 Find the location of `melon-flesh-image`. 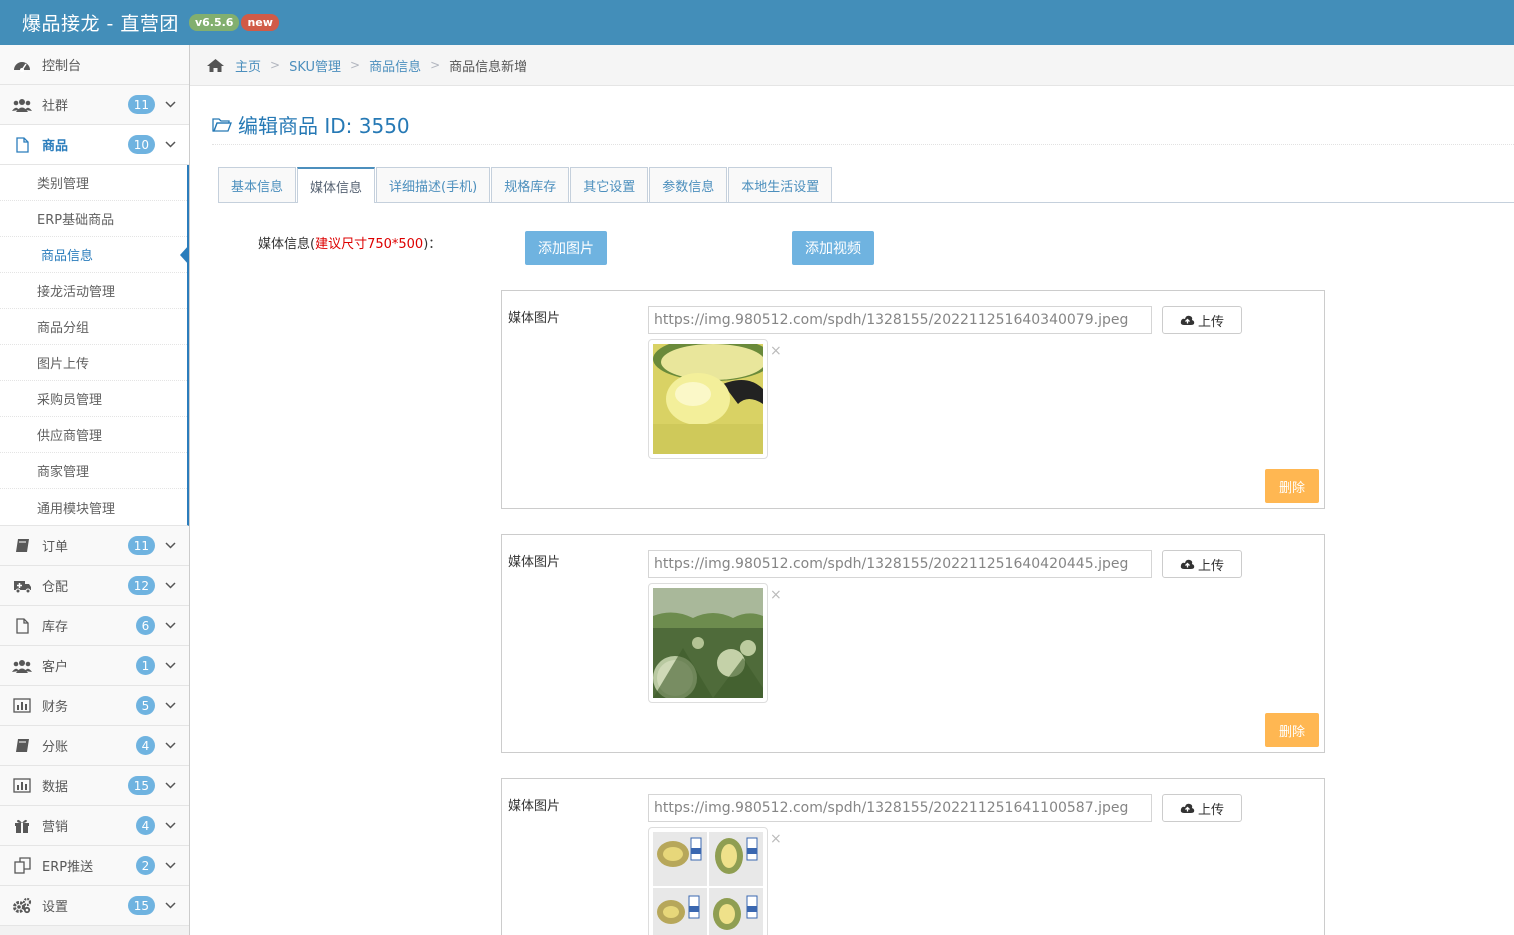

melon-flesh-image is located at coordinates (708, 399).